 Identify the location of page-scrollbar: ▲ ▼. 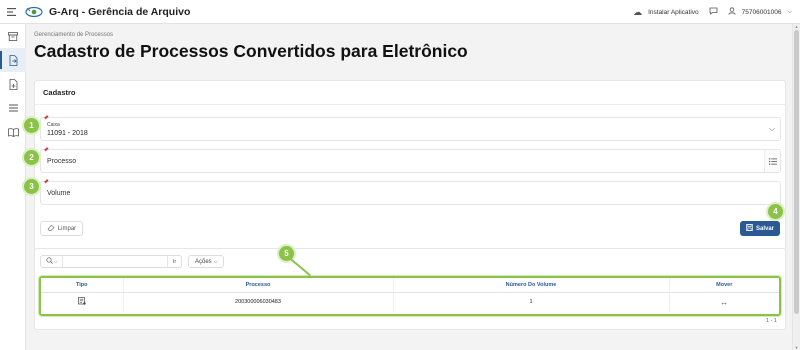
(796, 187).